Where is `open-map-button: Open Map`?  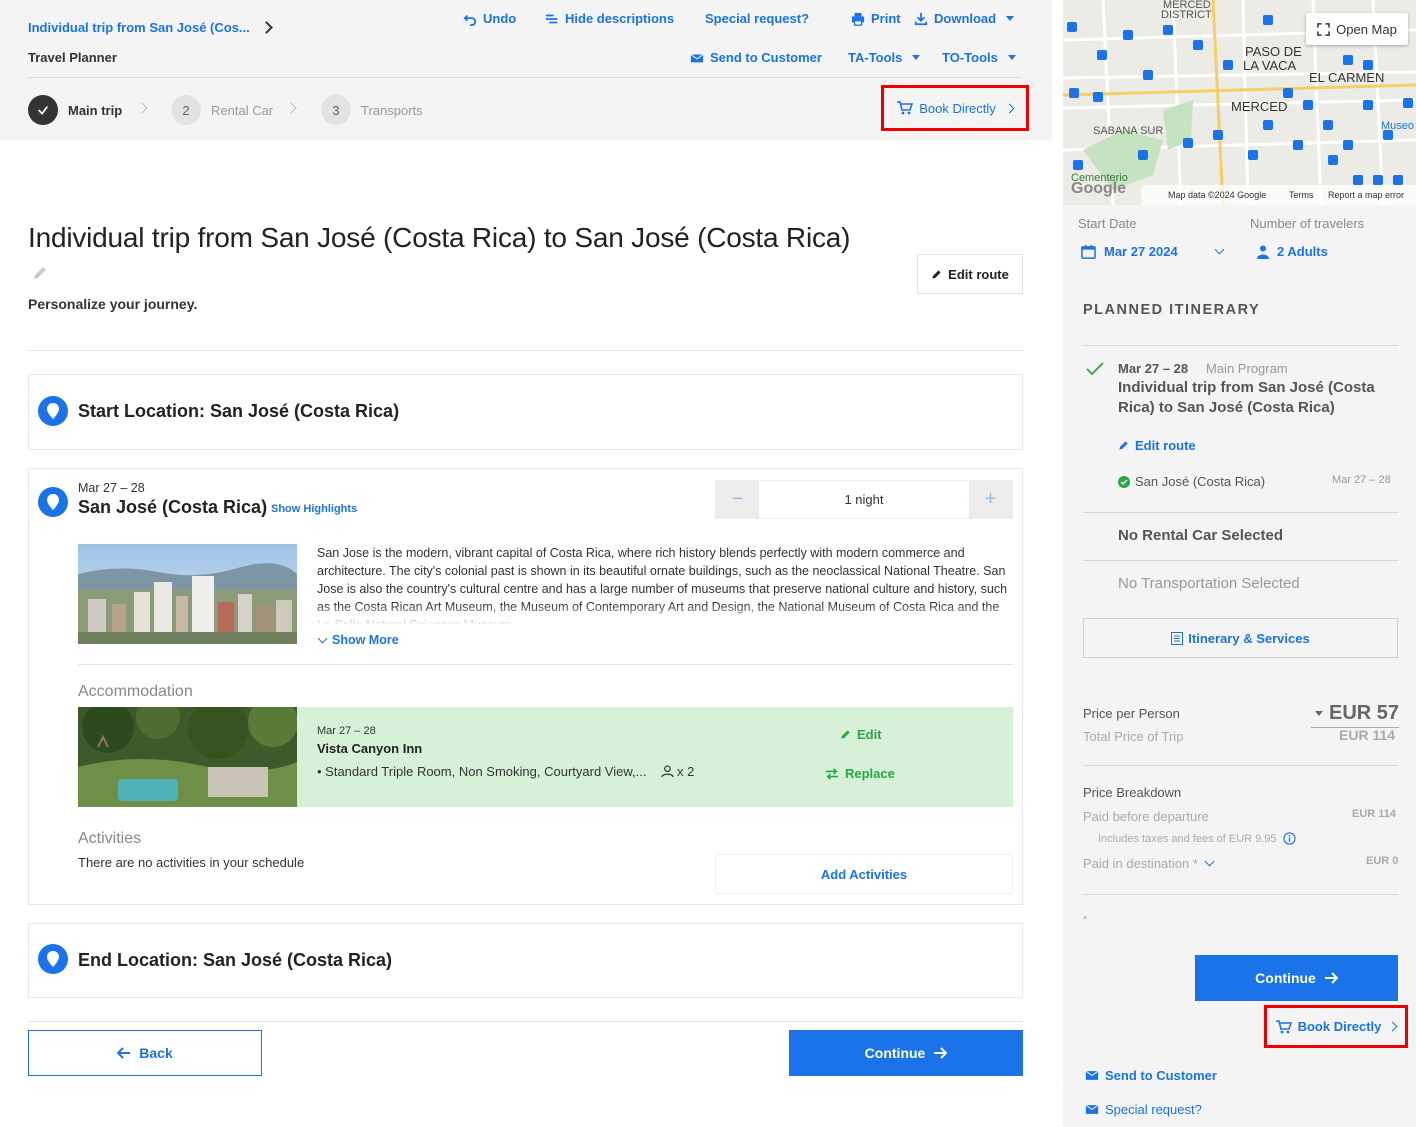 open-map-button: Open Map is located at coordinates (1357, 29).